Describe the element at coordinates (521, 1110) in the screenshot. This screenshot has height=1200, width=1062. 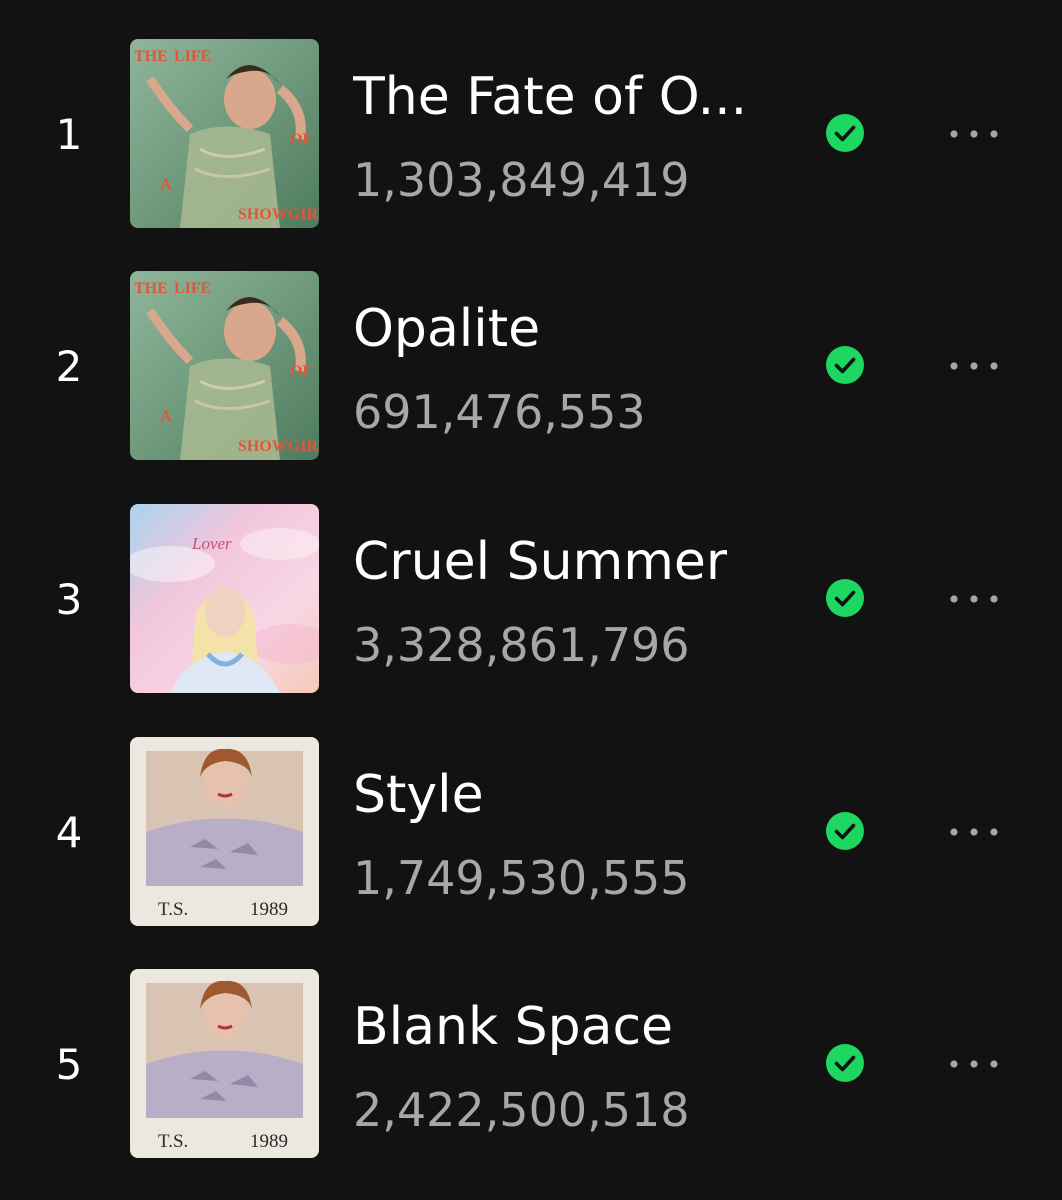
I see `track-play-count: 2,422,500,518` at that location.